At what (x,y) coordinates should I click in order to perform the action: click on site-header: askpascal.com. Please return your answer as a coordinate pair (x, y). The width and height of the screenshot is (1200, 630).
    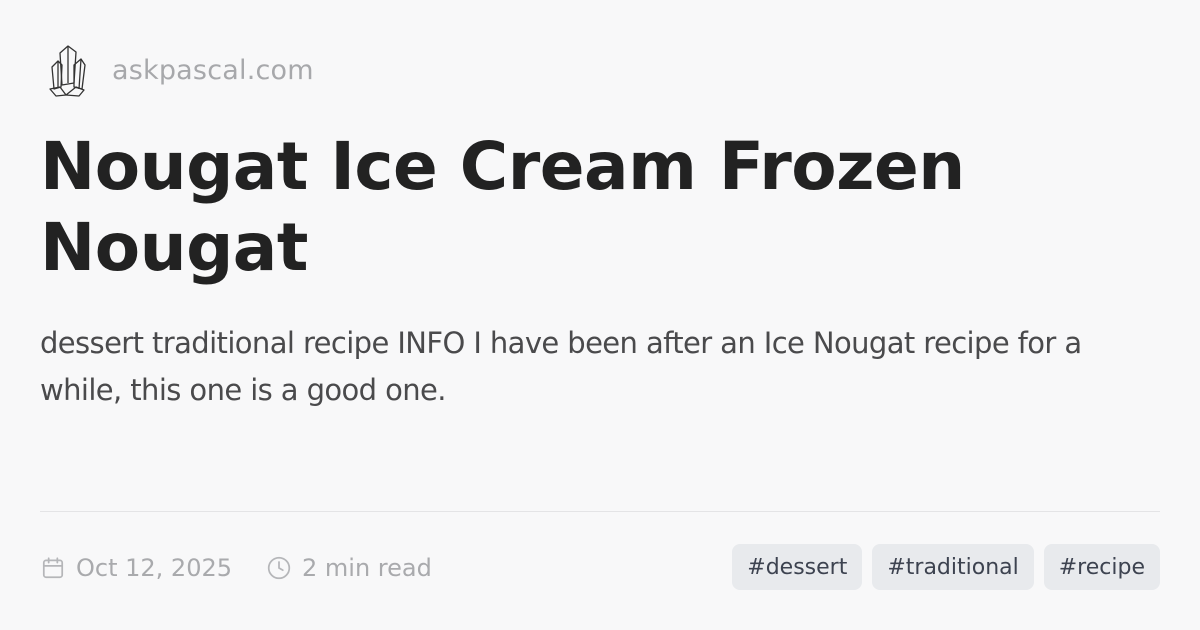
    Looking at the image, I should click on (180, 70).